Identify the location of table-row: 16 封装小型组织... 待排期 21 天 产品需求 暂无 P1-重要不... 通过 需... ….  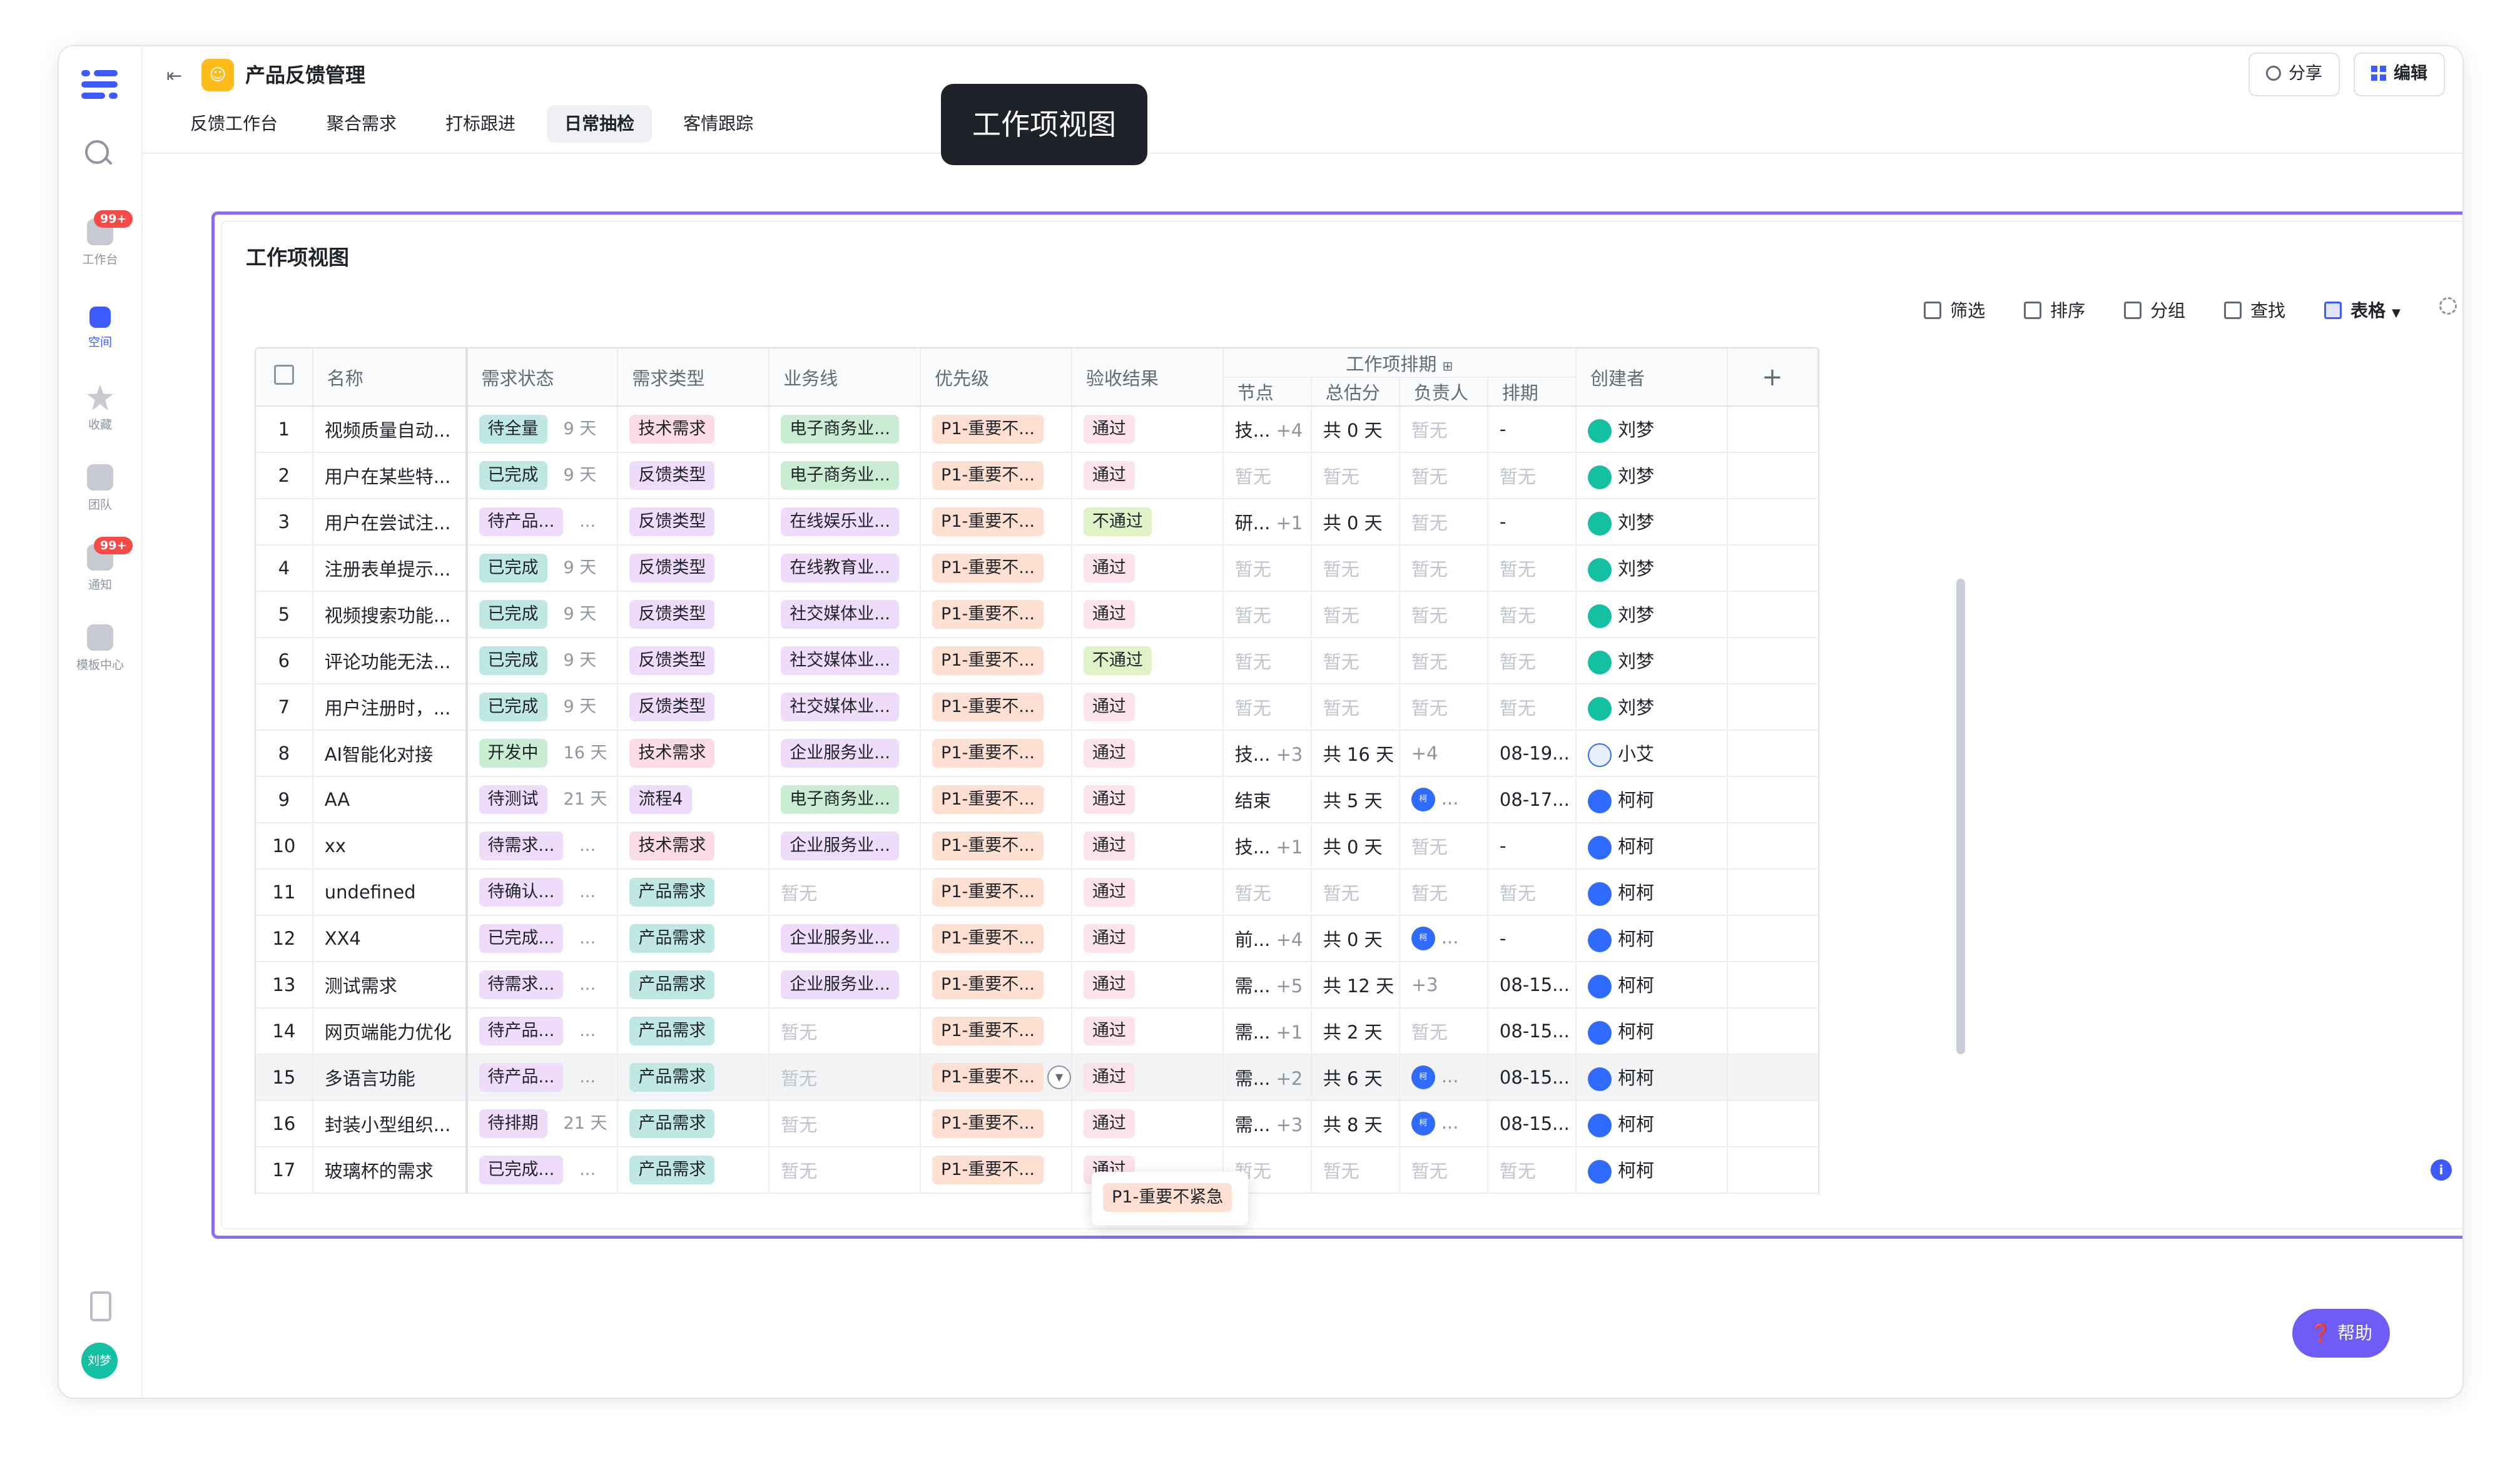
(1036, 1123).